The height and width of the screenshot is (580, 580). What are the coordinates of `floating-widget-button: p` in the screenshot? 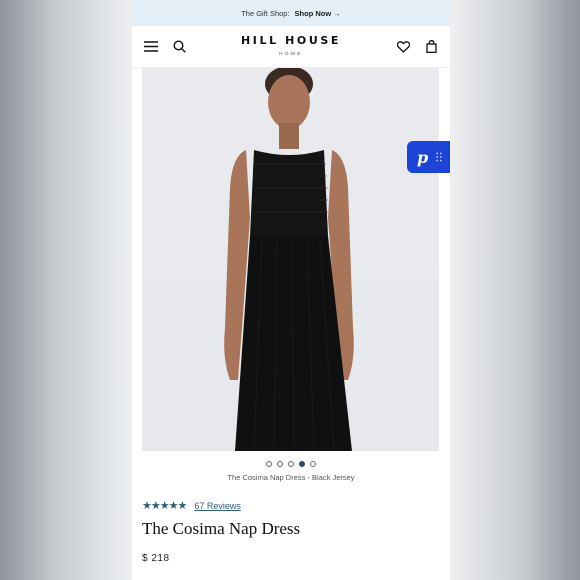 It's located at (428, 157).